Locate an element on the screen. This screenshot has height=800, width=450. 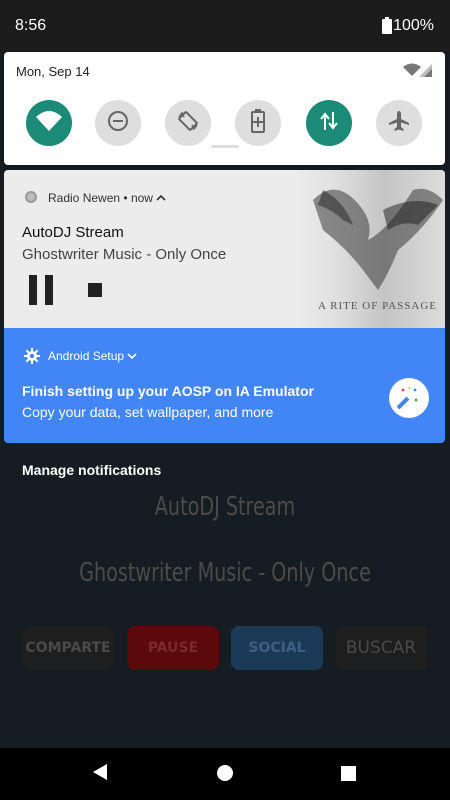
status-bar: 8:56 100% is located at coordinates (225, 26).